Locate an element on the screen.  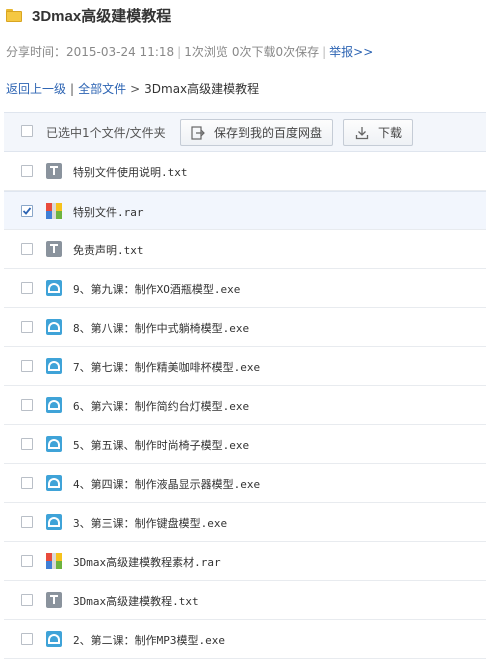
breadcrumb-current: 3Dmax高级建模教程 is located at coordinates (202, 89).